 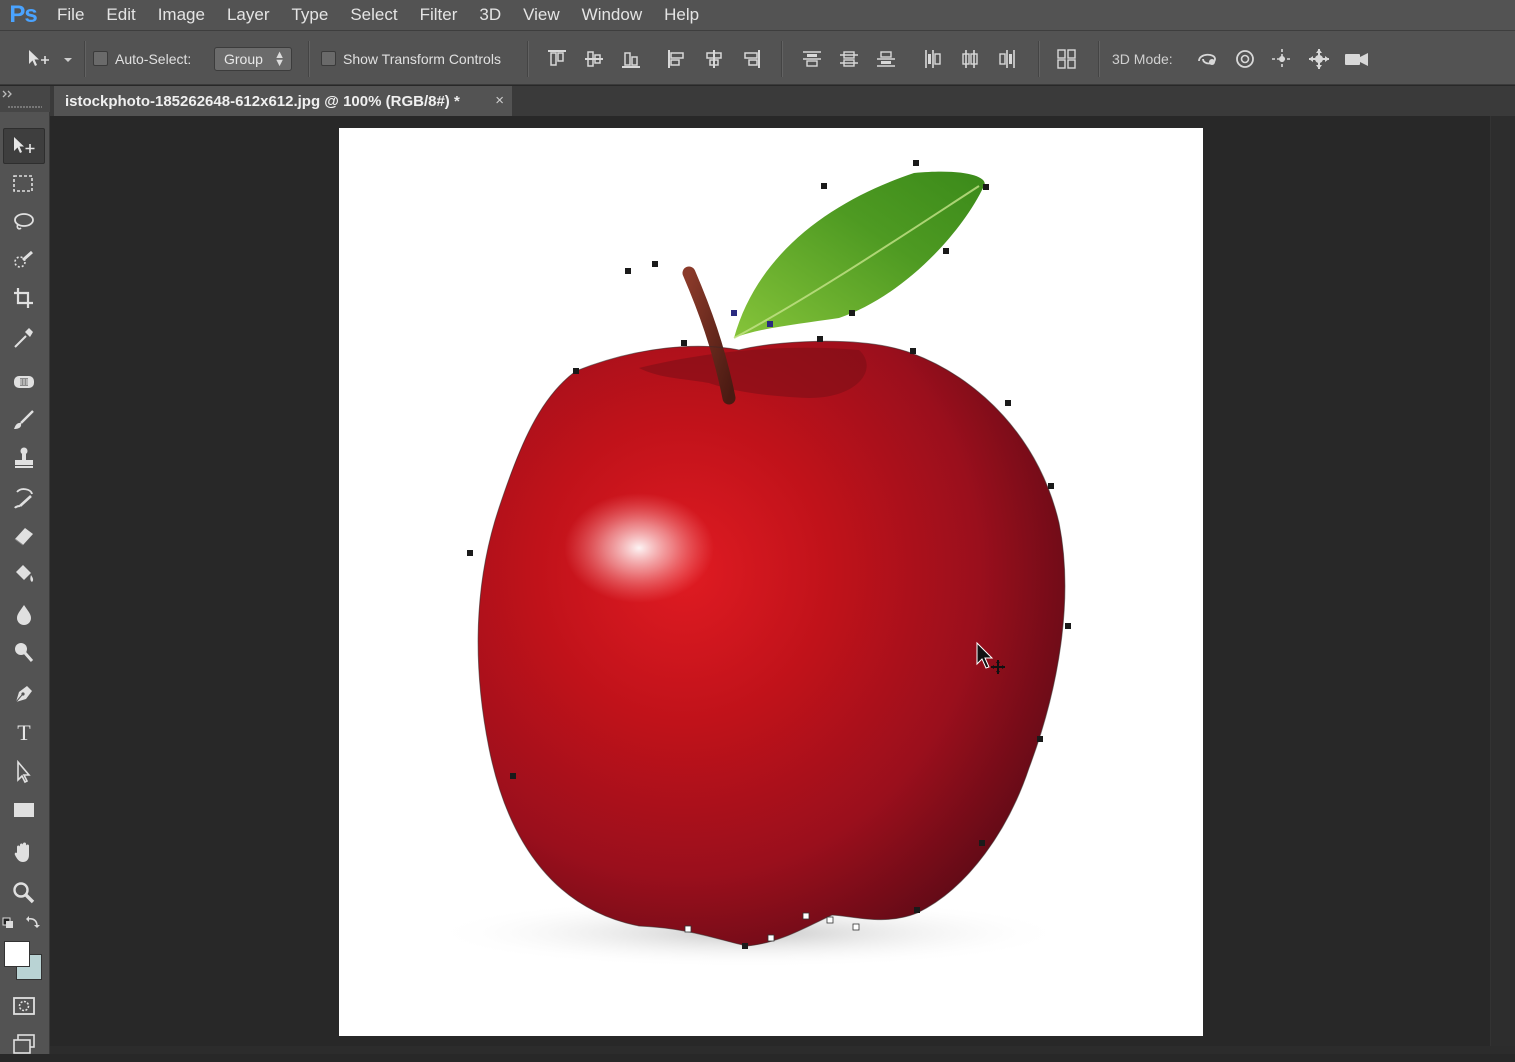 What do you see at coordinates (24, 458) in the screenshot?
I see `tool-clone-stamp` at bounding box center [24, 458].